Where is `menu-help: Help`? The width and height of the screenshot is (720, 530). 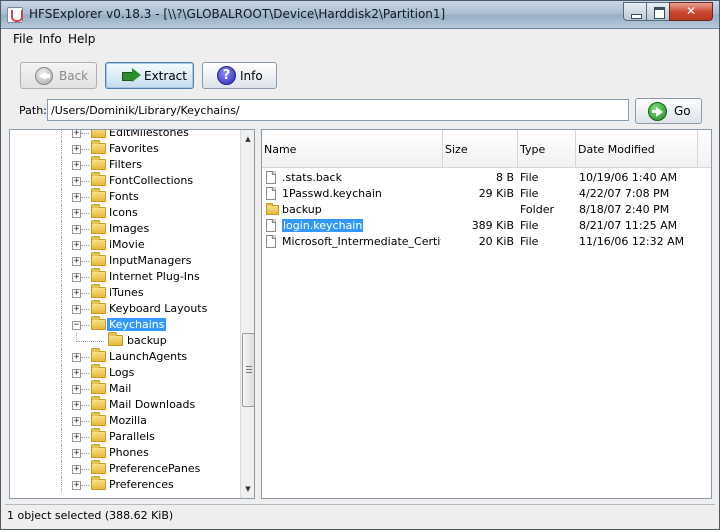 menu-help: Help is located at coordinates (81, 39).